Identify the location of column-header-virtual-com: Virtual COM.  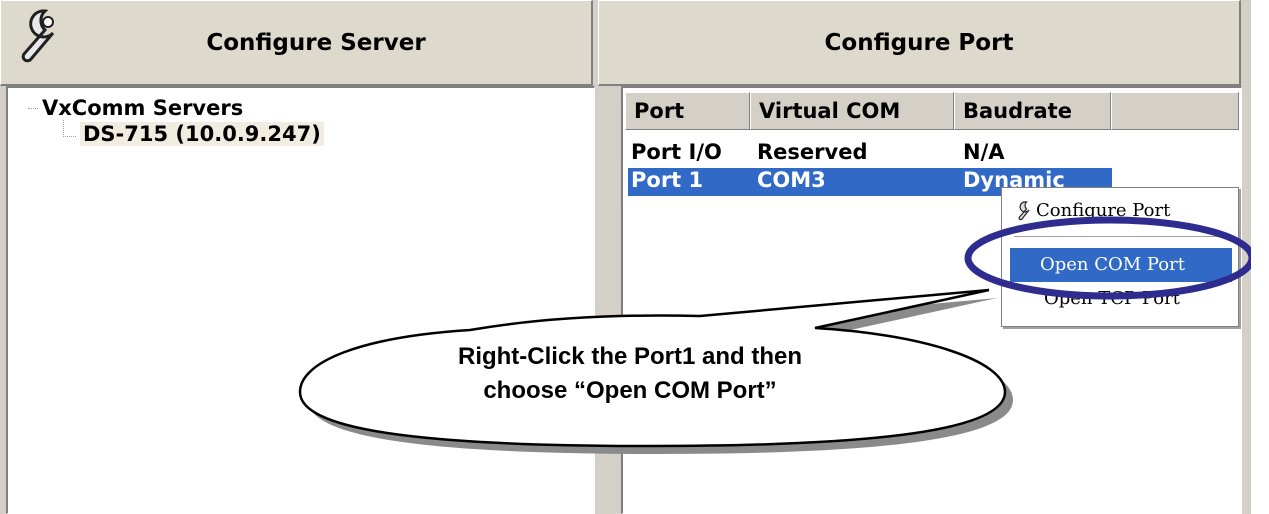
(852, 111).